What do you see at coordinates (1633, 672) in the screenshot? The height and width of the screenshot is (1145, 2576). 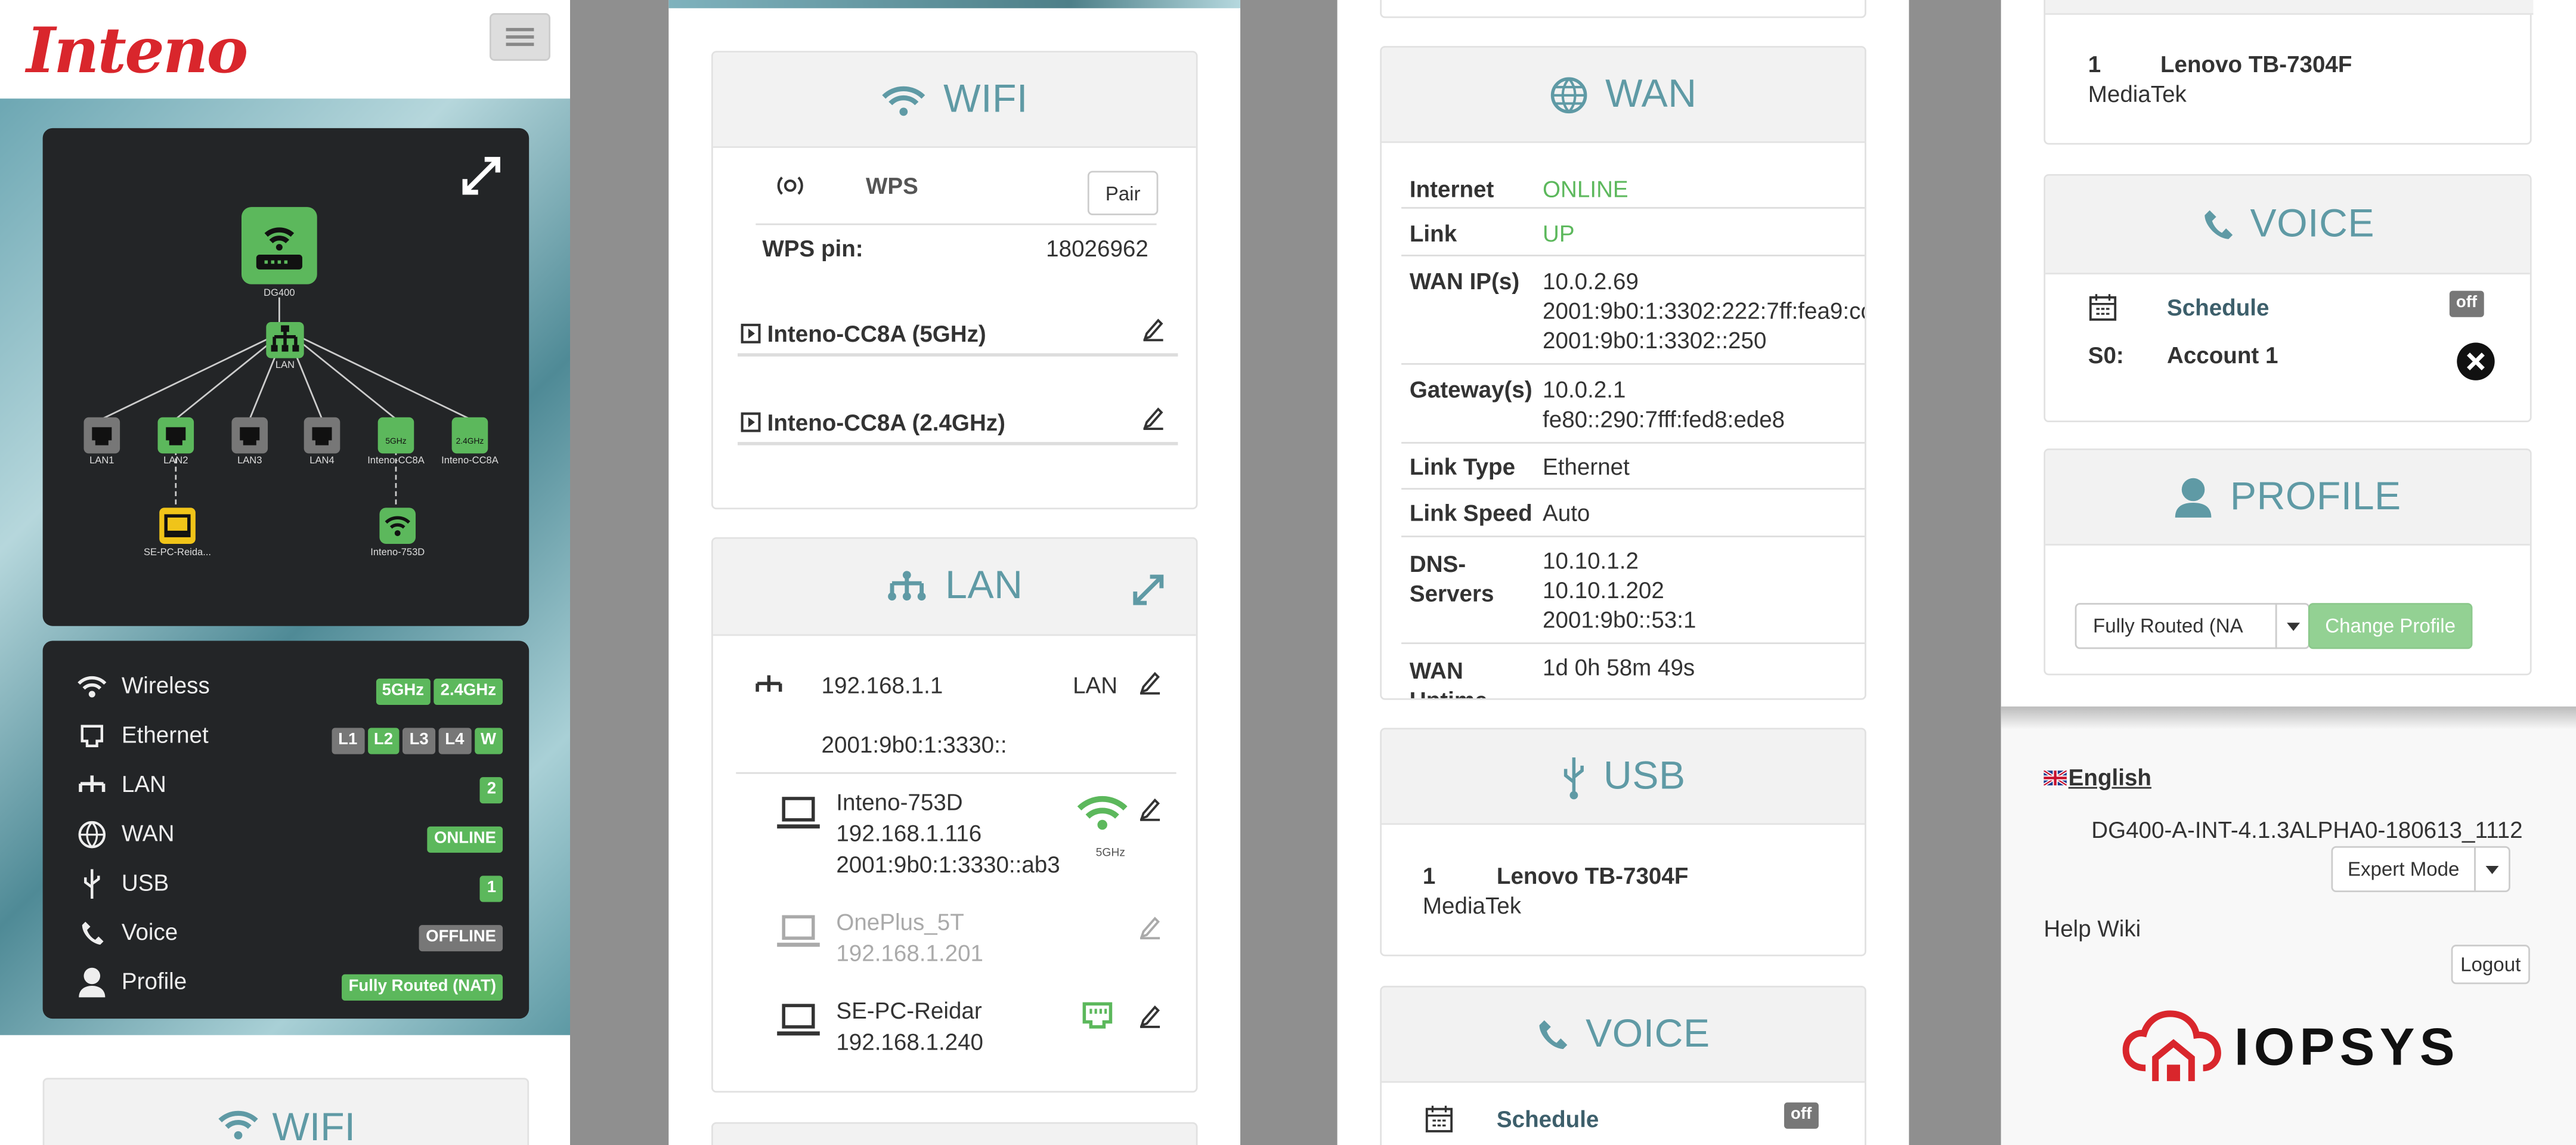 I see `wan-row-uptime: WAN Uptime 1d 0h 58m 49s` at bounding box center [1633, 672].